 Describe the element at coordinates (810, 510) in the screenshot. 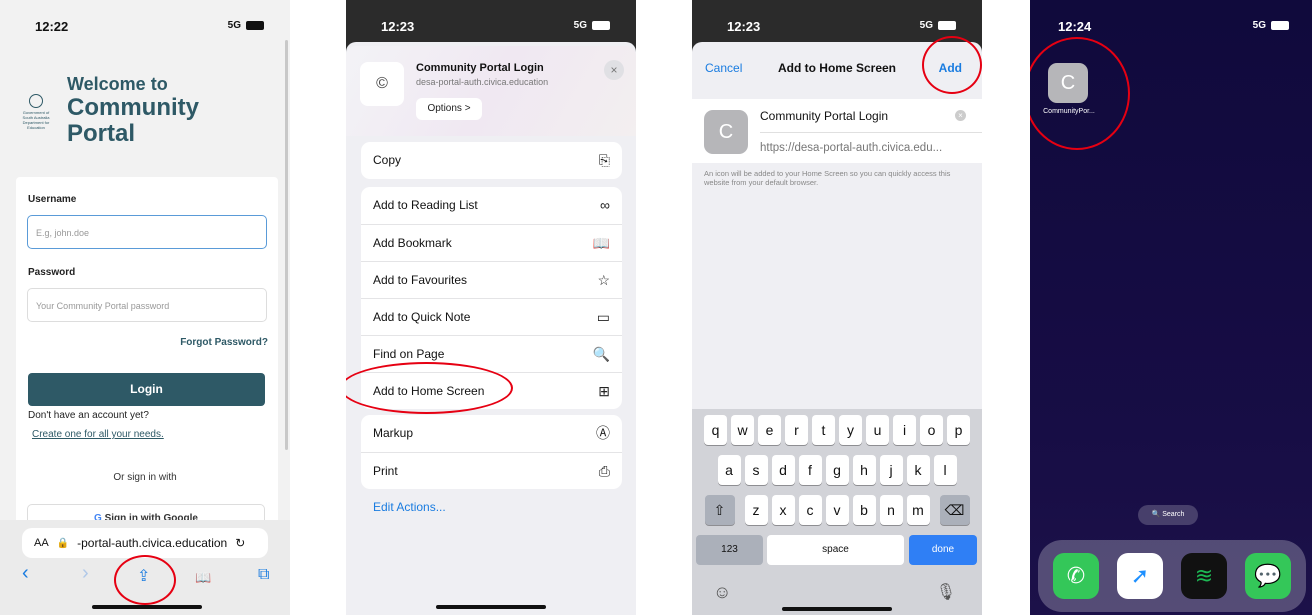

I see `key-c: c` at that location.